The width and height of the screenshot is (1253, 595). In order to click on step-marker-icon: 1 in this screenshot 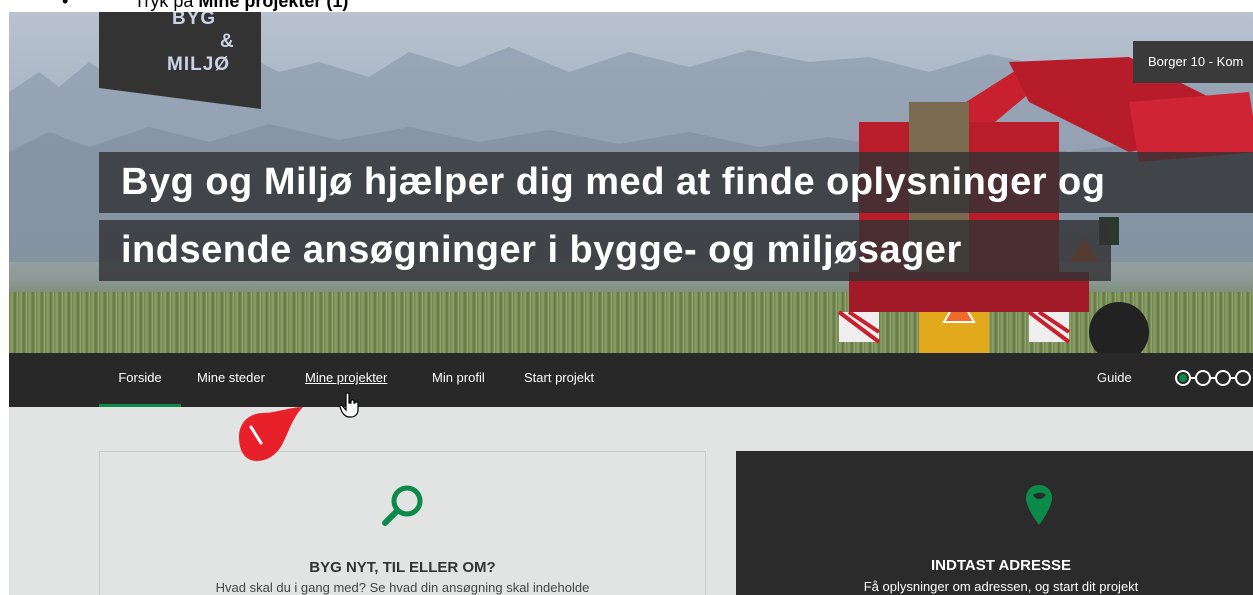, I will do `click(271, 434)`.